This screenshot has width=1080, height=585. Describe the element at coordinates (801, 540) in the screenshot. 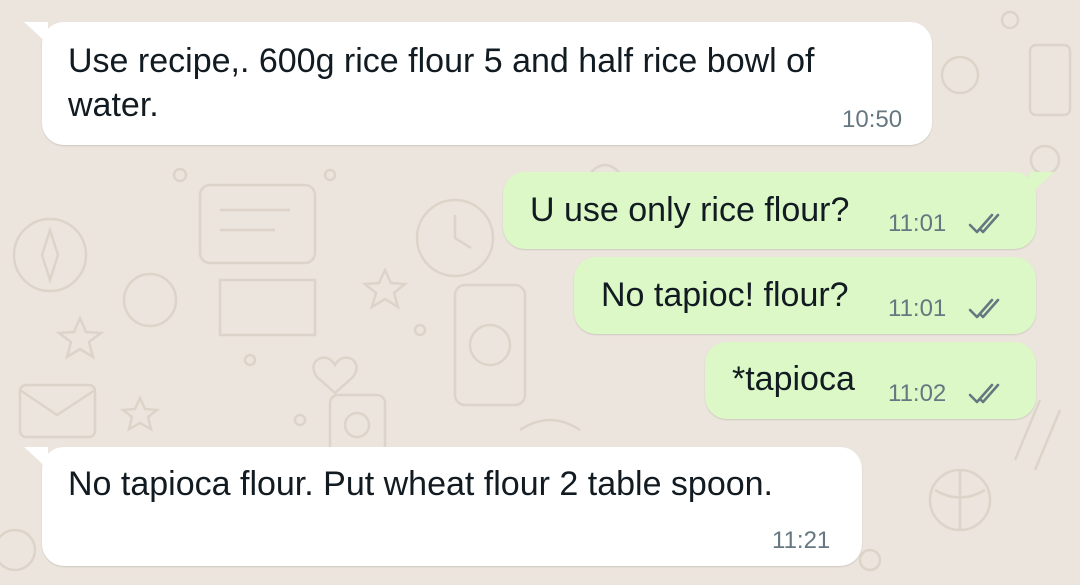

I see `message-time: 11:21` at that location.